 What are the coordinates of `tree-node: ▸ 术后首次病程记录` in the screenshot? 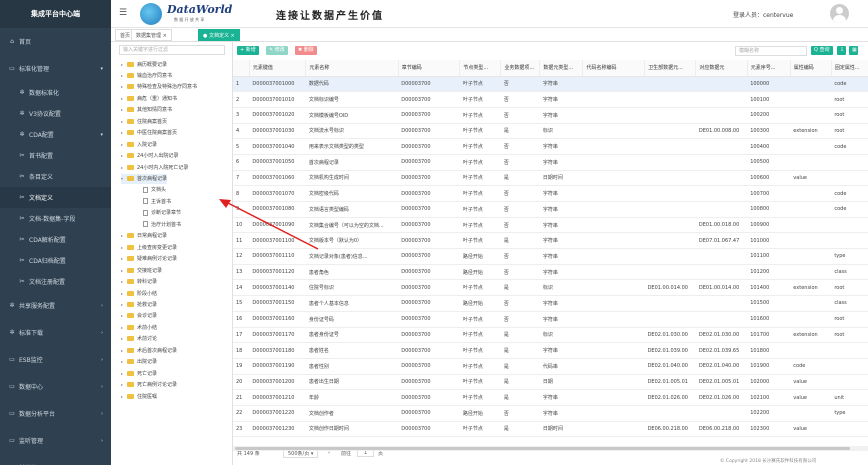 It's located at (149, 350).